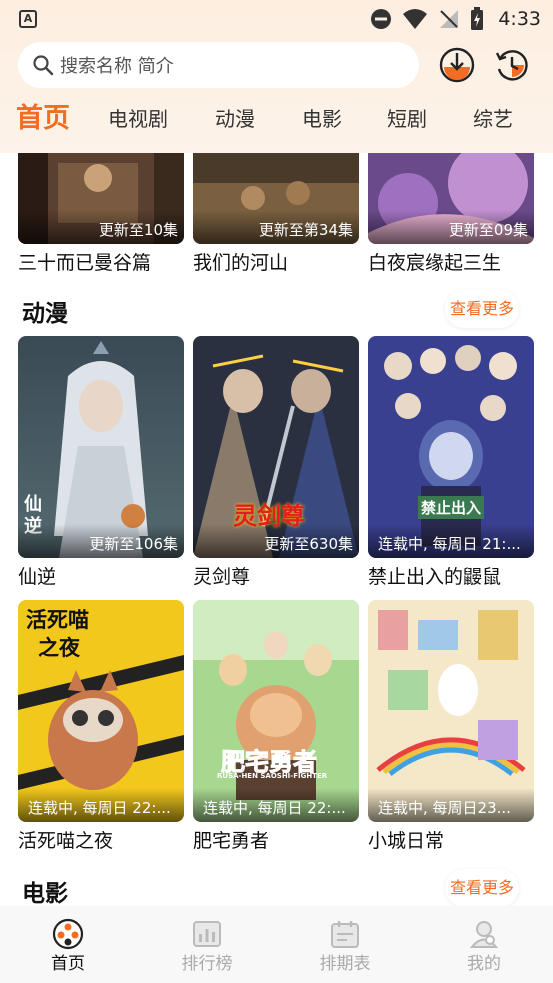  I want to click on poster-logo-line1: 活死喵, so click(57, 620).